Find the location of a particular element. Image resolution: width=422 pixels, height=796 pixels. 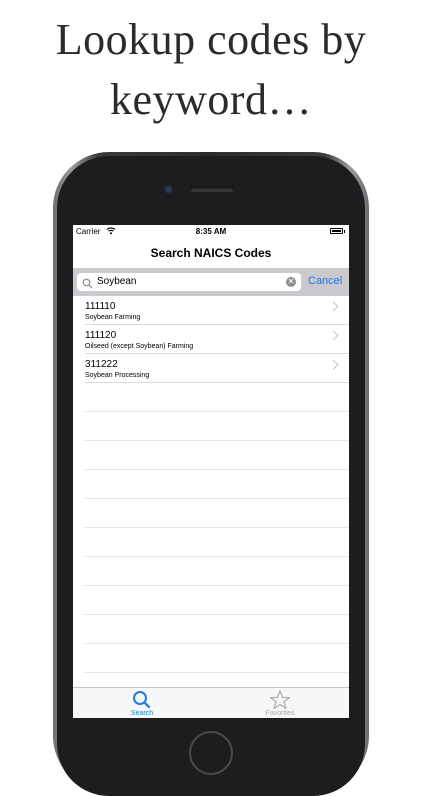

tab-bar: Search Favorites is located at coordinates (211, 702).